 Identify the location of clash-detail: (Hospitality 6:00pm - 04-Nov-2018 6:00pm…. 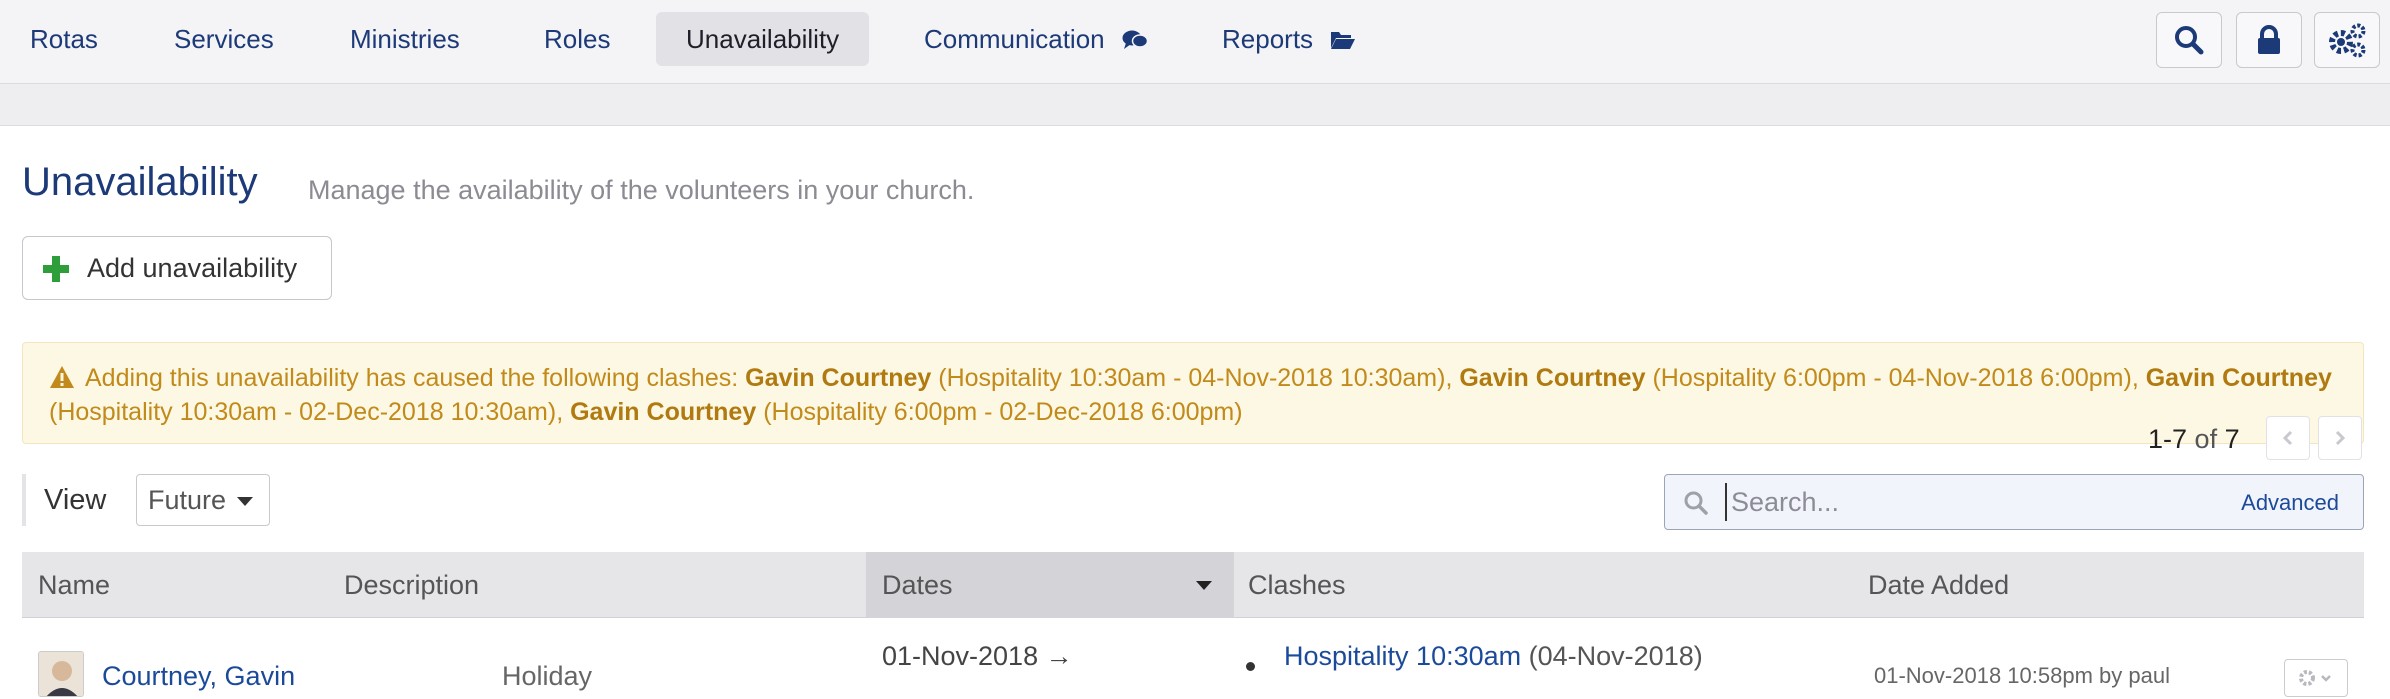
(1895, 378).